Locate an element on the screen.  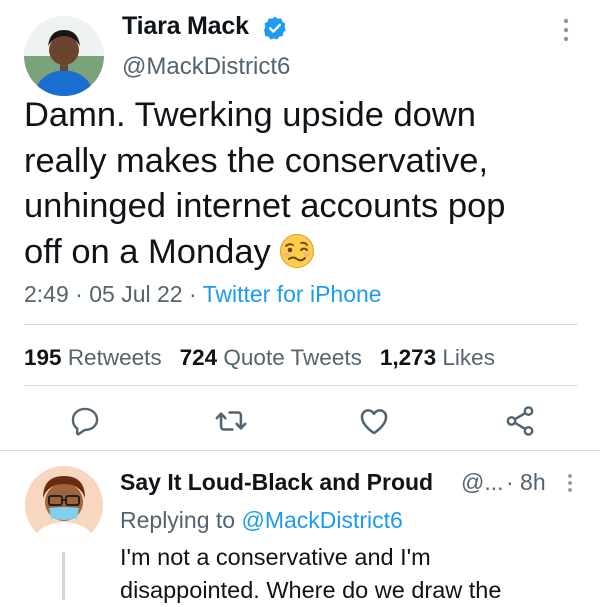
like-icon is located at coordinates (374, 421).